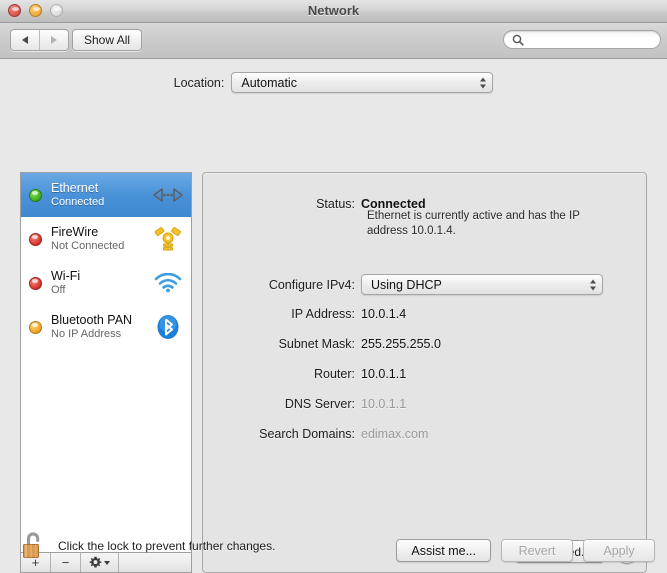 Image resolution: width=667 pixels, height=573 pixels. What do you see at coordinates (537, 550) in the screenshot?
I see `revert-button: Revert` at bounding box center [537, 550].